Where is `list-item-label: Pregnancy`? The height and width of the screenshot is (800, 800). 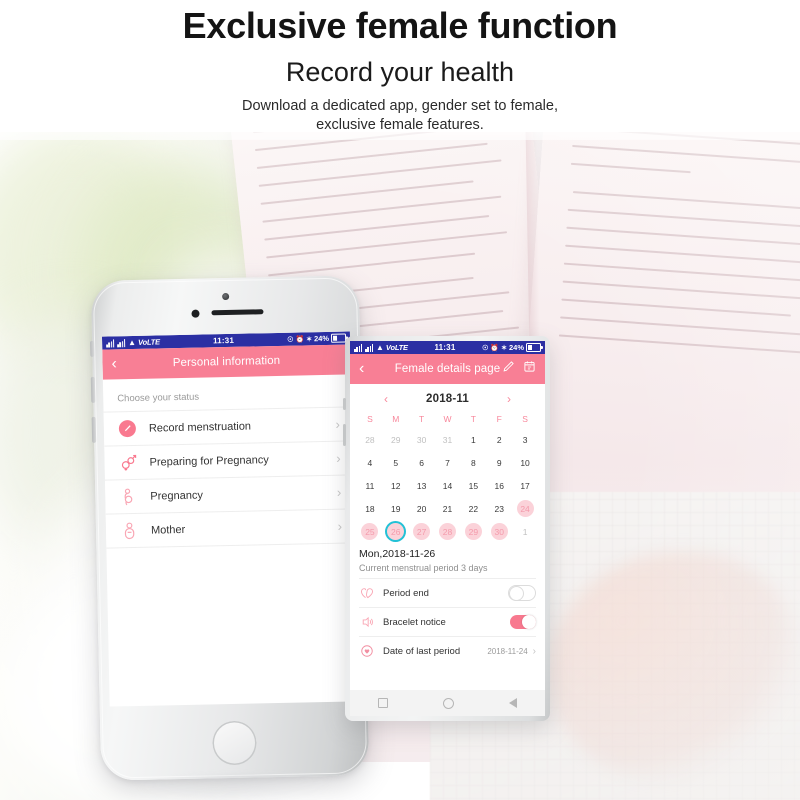 list-item-label: Pregnancy is located at coordinates (177, 496).